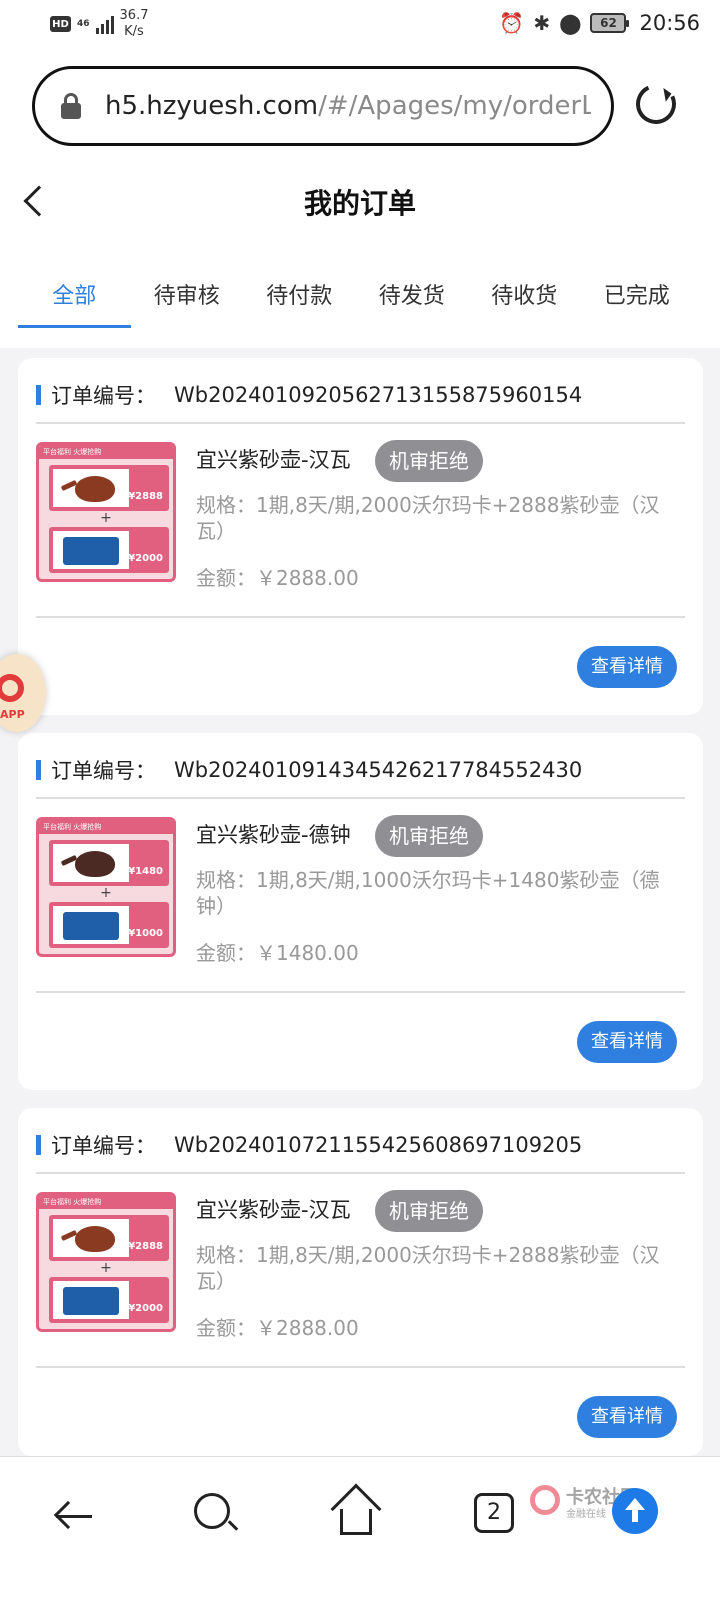 Image resolution: width=720 pixels, height=1600 pixels. Describe the element at coordinates (299, 298) in the screenshot. I see `tab-pending-payment: 待付款` at that location.